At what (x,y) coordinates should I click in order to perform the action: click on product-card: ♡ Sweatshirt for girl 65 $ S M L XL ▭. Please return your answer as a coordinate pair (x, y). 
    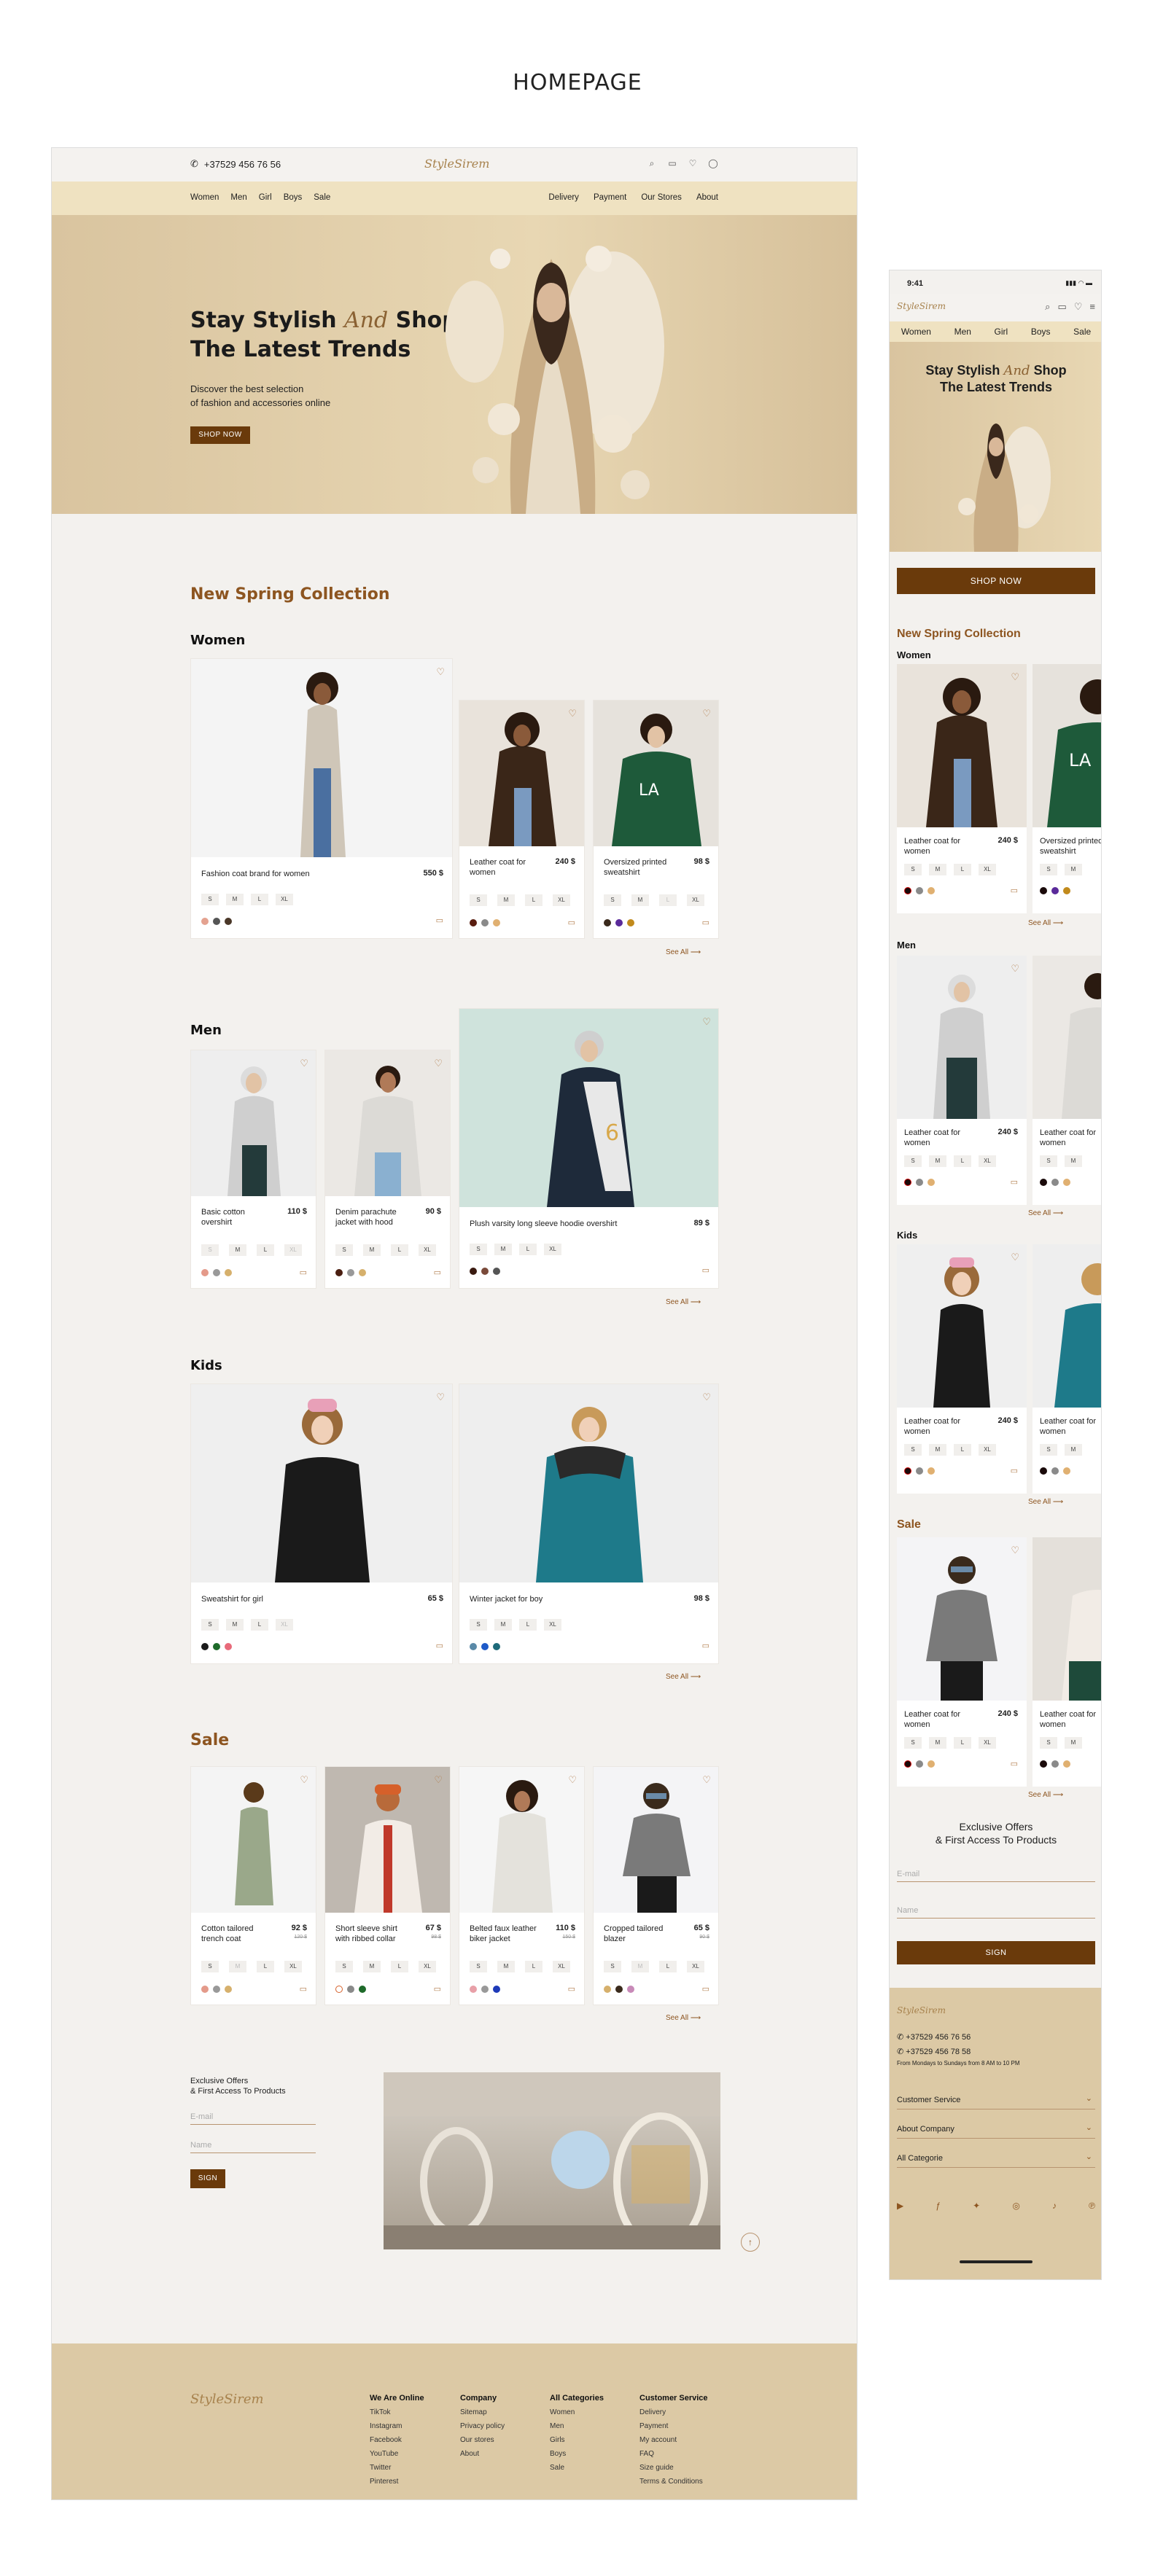
    Looking at the image, I should click on (321, 1523).